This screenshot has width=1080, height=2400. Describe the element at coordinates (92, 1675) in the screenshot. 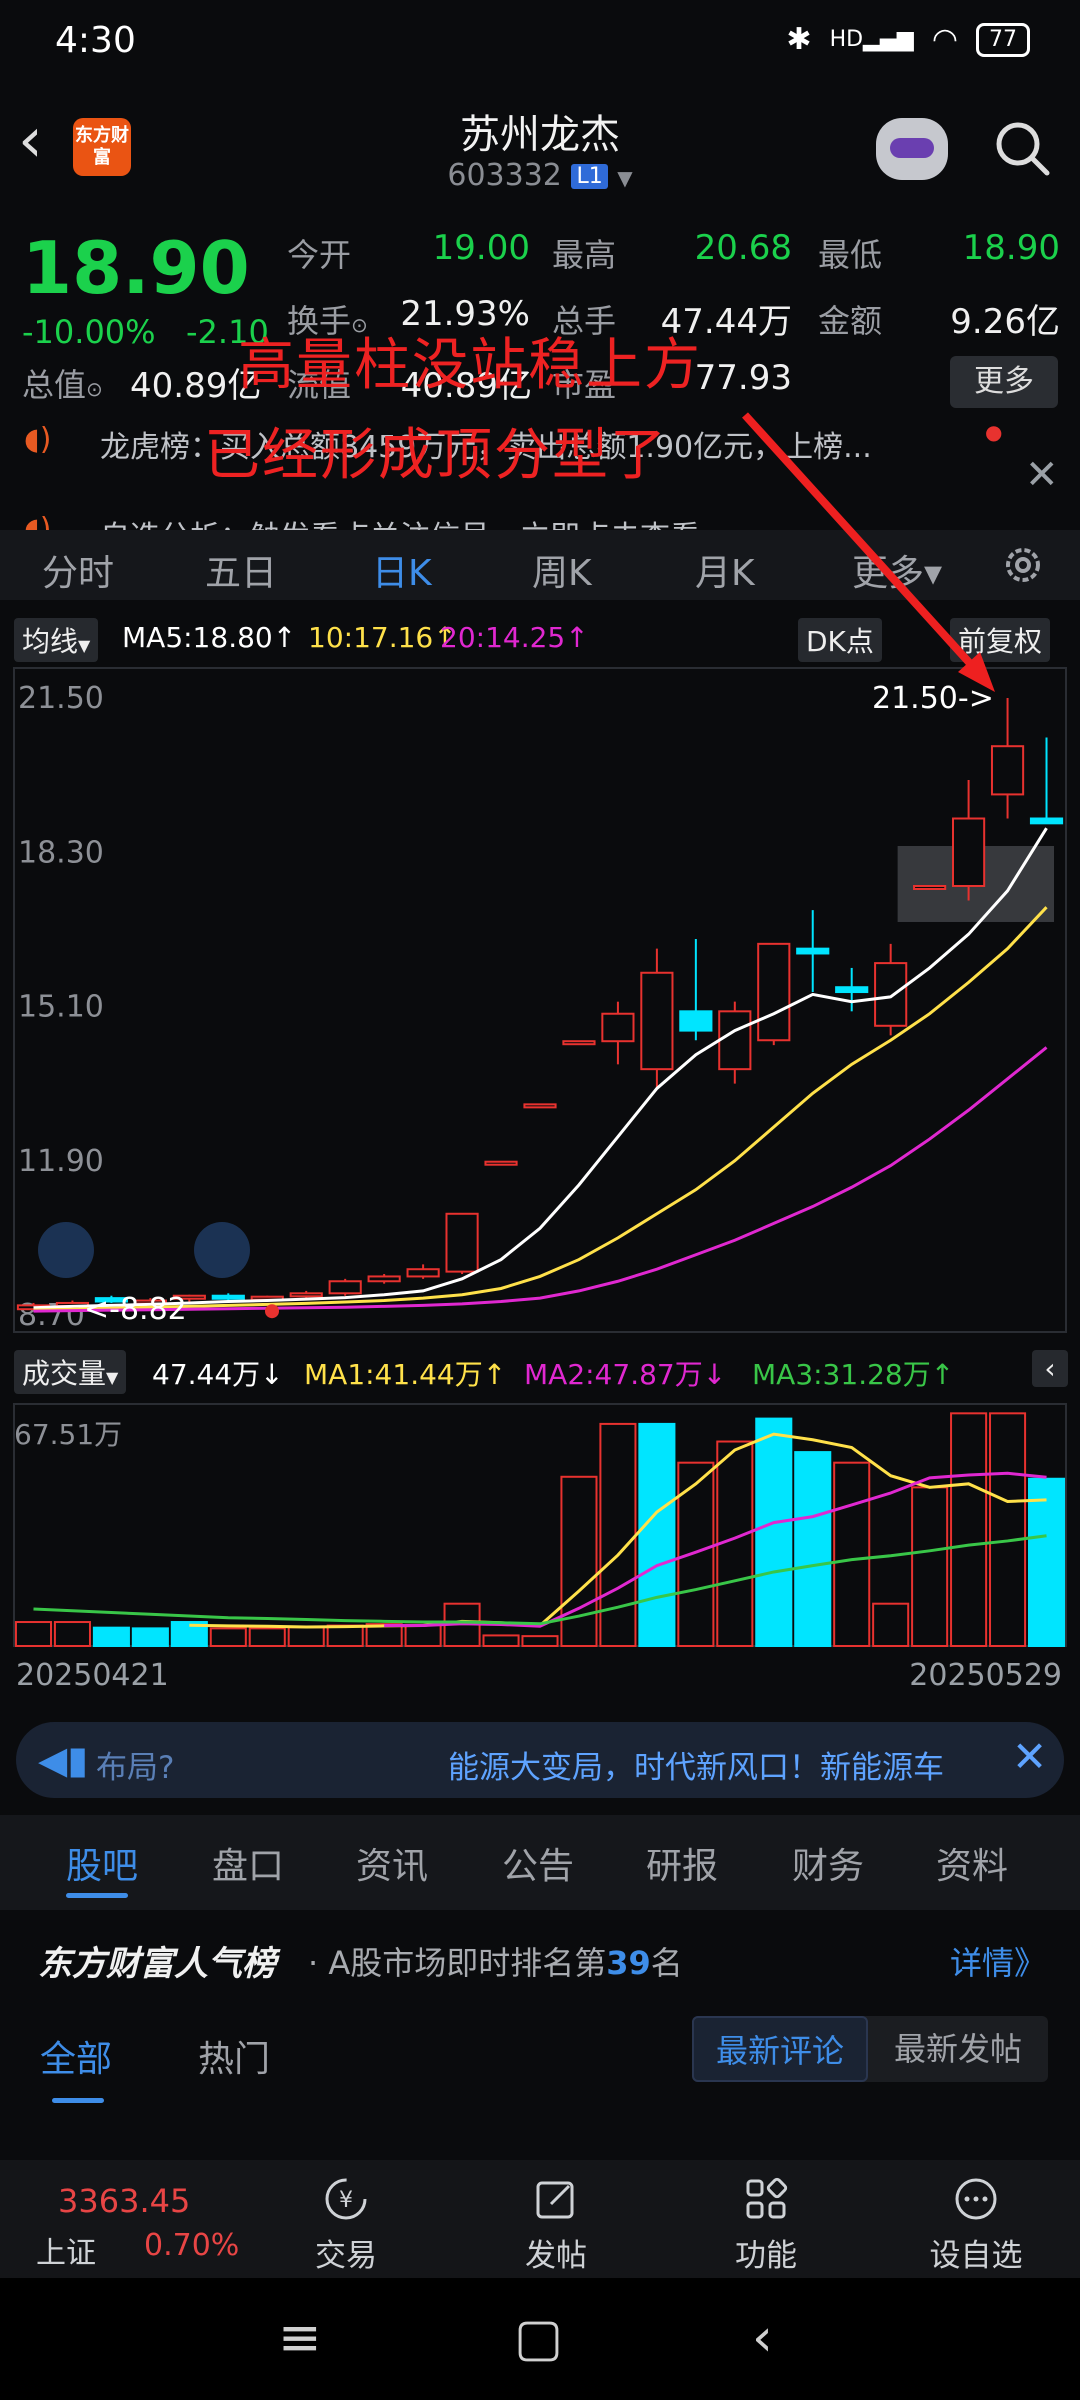

I see `date-start: 20250421` at that location.